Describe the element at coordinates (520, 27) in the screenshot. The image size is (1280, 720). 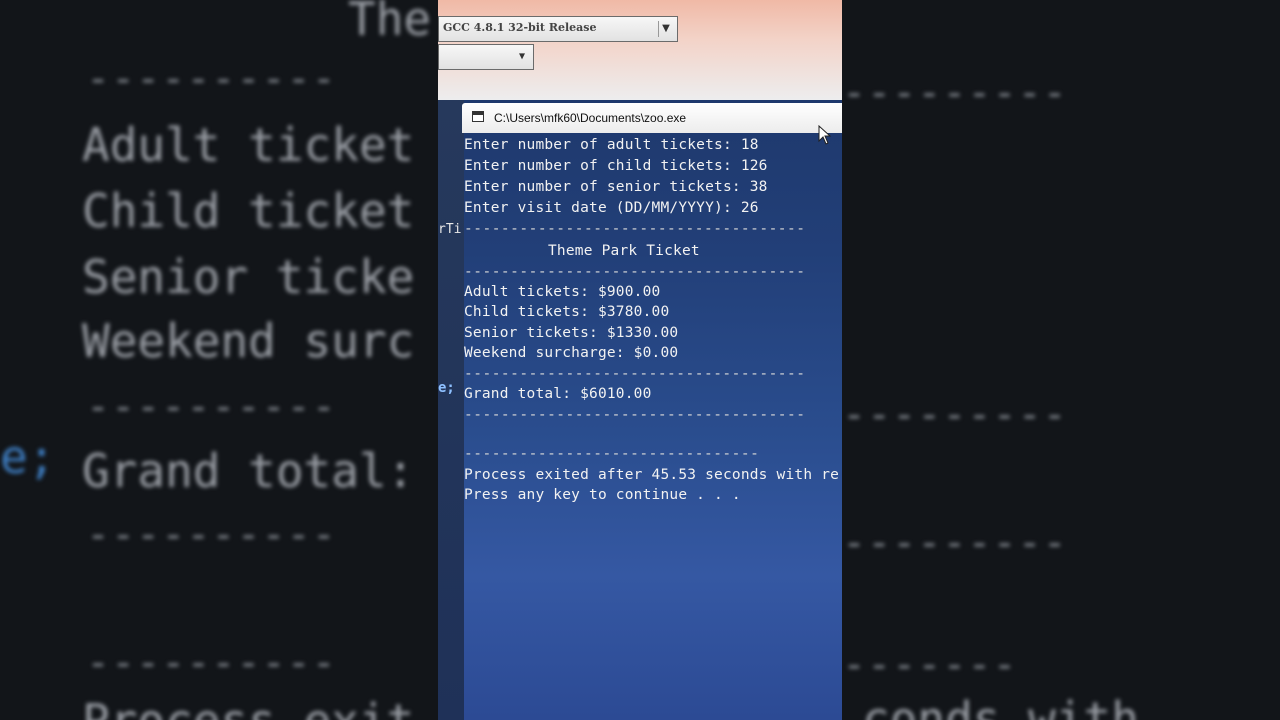
I see `compiler-select-value: GCC 4.8.1 32-bit Release` at that location.